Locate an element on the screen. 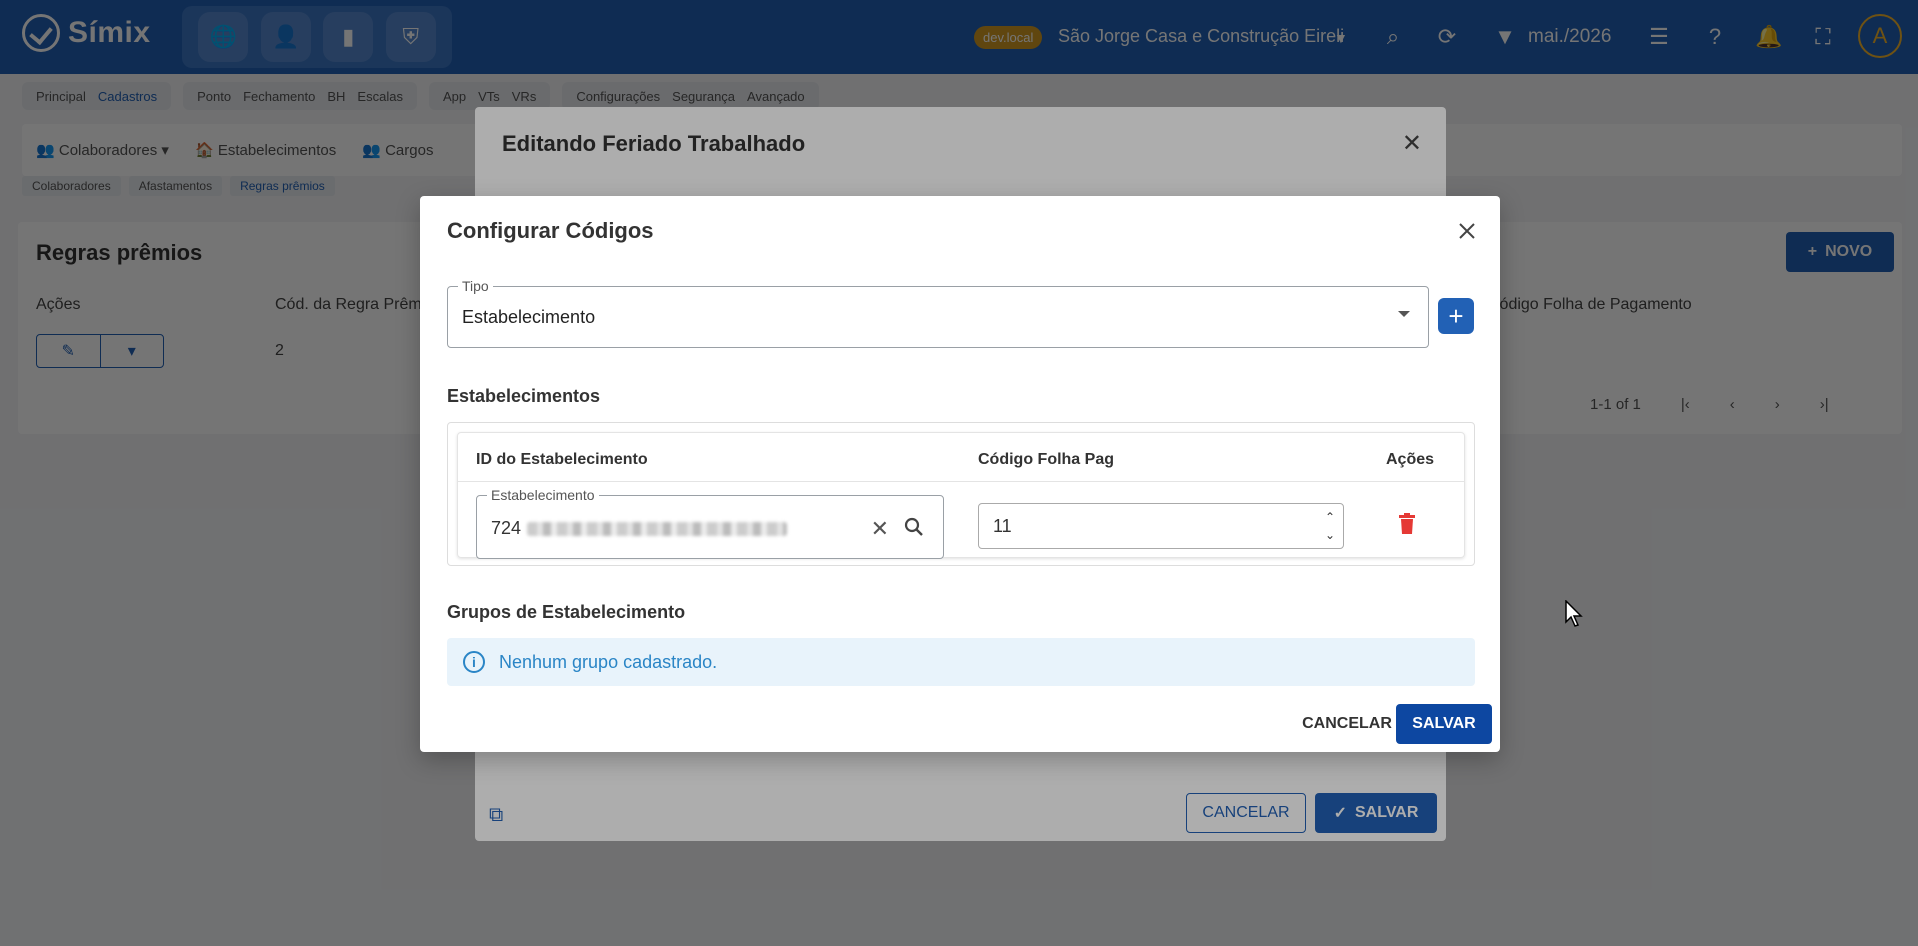  dialog-title: Configurar Códigos is located at coordinates (550, 230).